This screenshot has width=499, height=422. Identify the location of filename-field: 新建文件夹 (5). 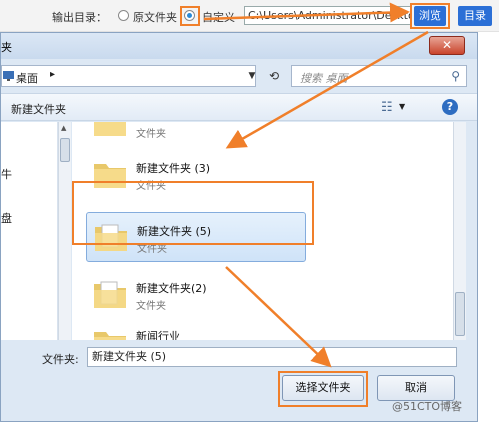
(272, 357).